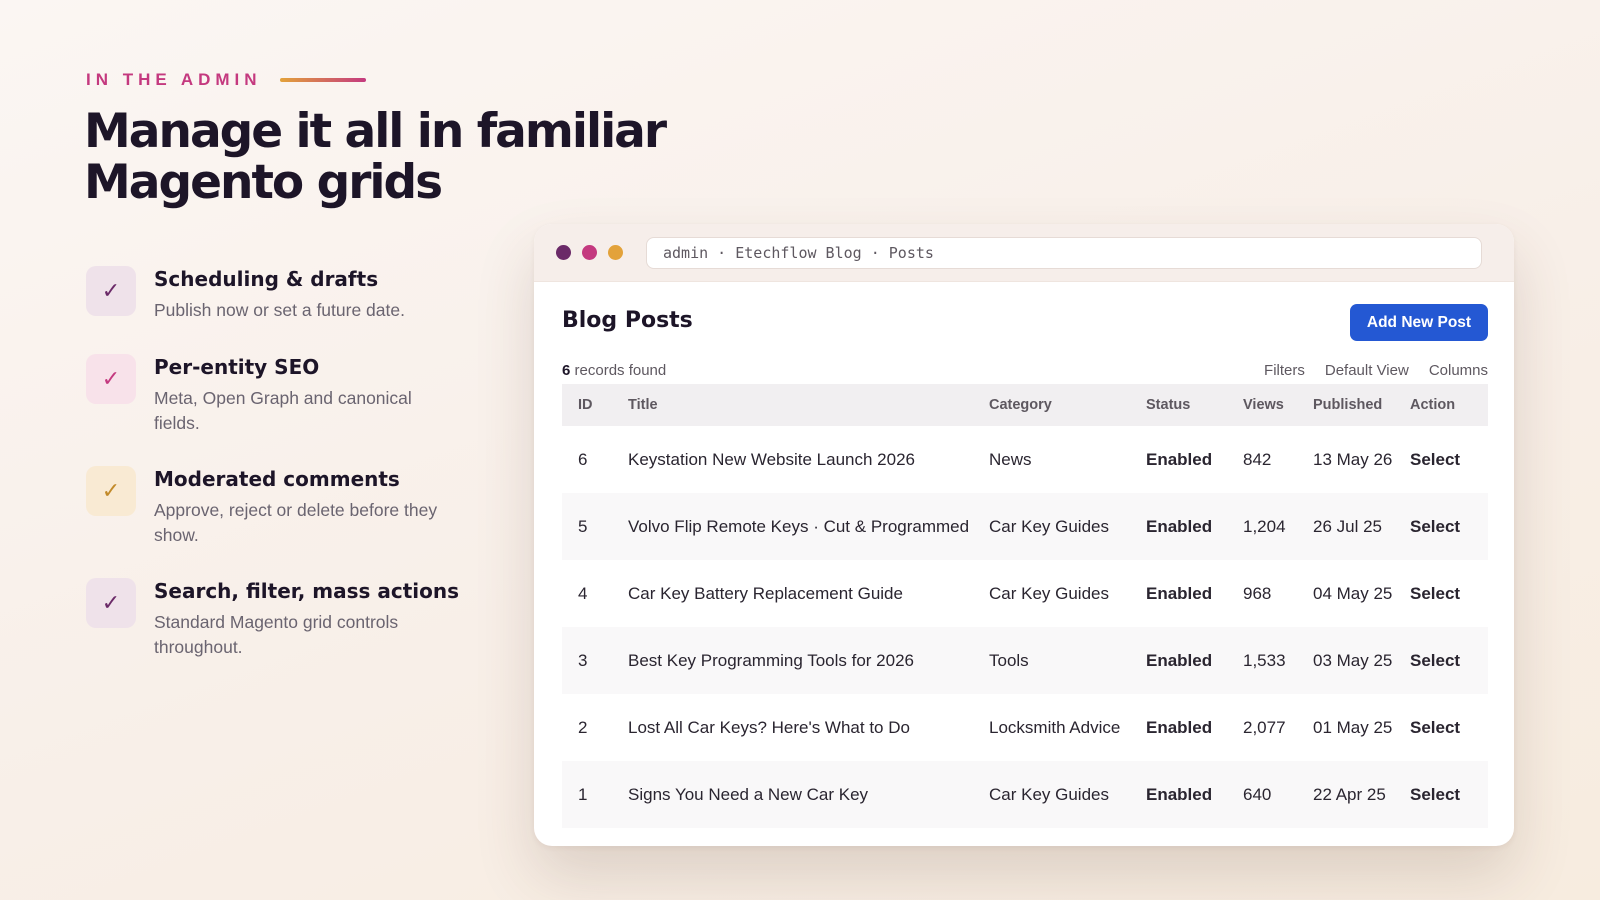 The image size is (1600, 900). Describe the element at coordinates (1353, 593) in the screenshot. I see `cell-published: 04 May 25` at that location.